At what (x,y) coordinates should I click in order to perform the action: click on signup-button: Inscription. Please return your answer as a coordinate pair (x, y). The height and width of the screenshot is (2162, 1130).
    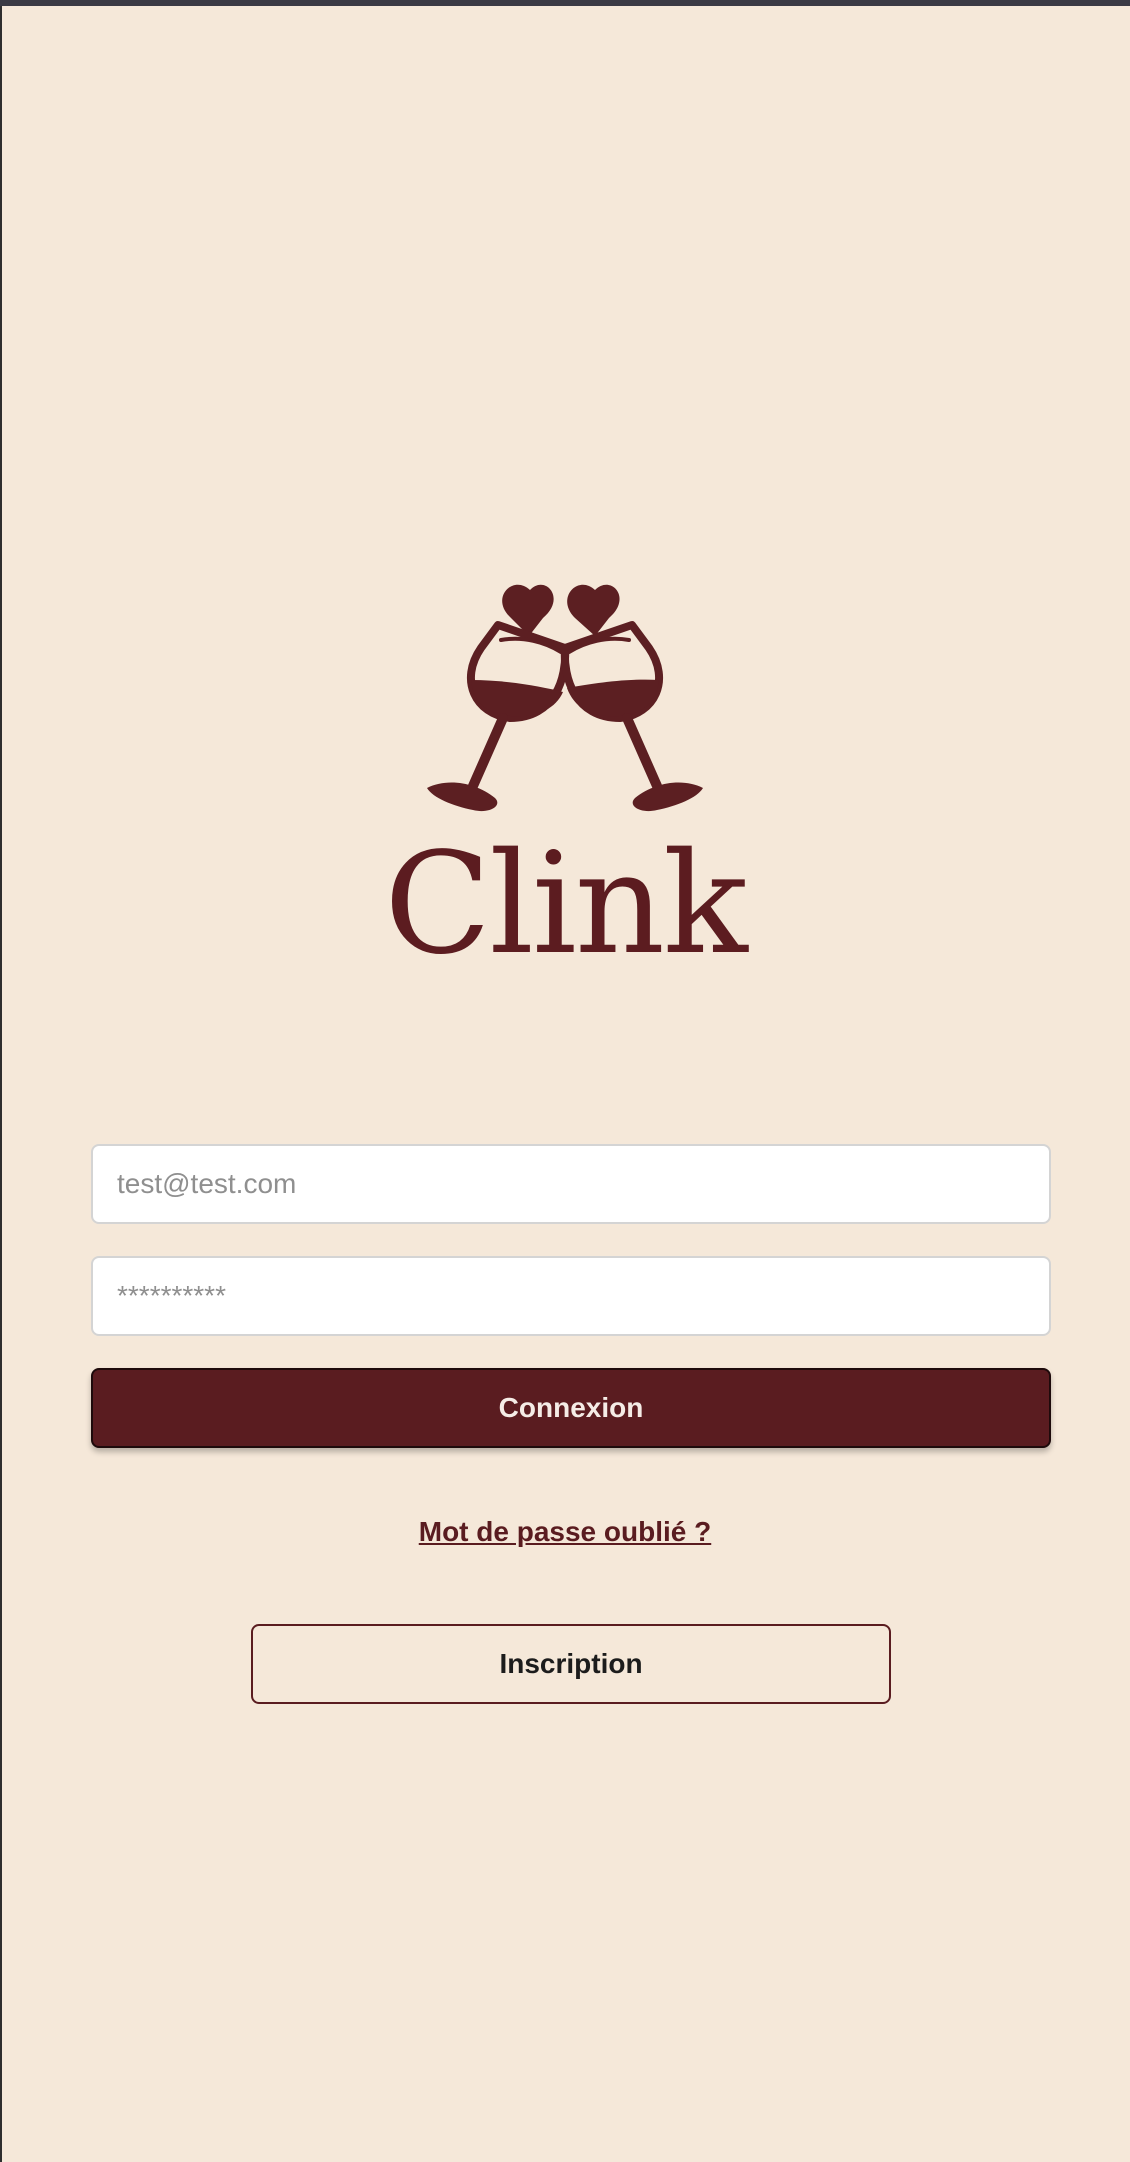
    Looking at the image, I should click on (571, 1664).